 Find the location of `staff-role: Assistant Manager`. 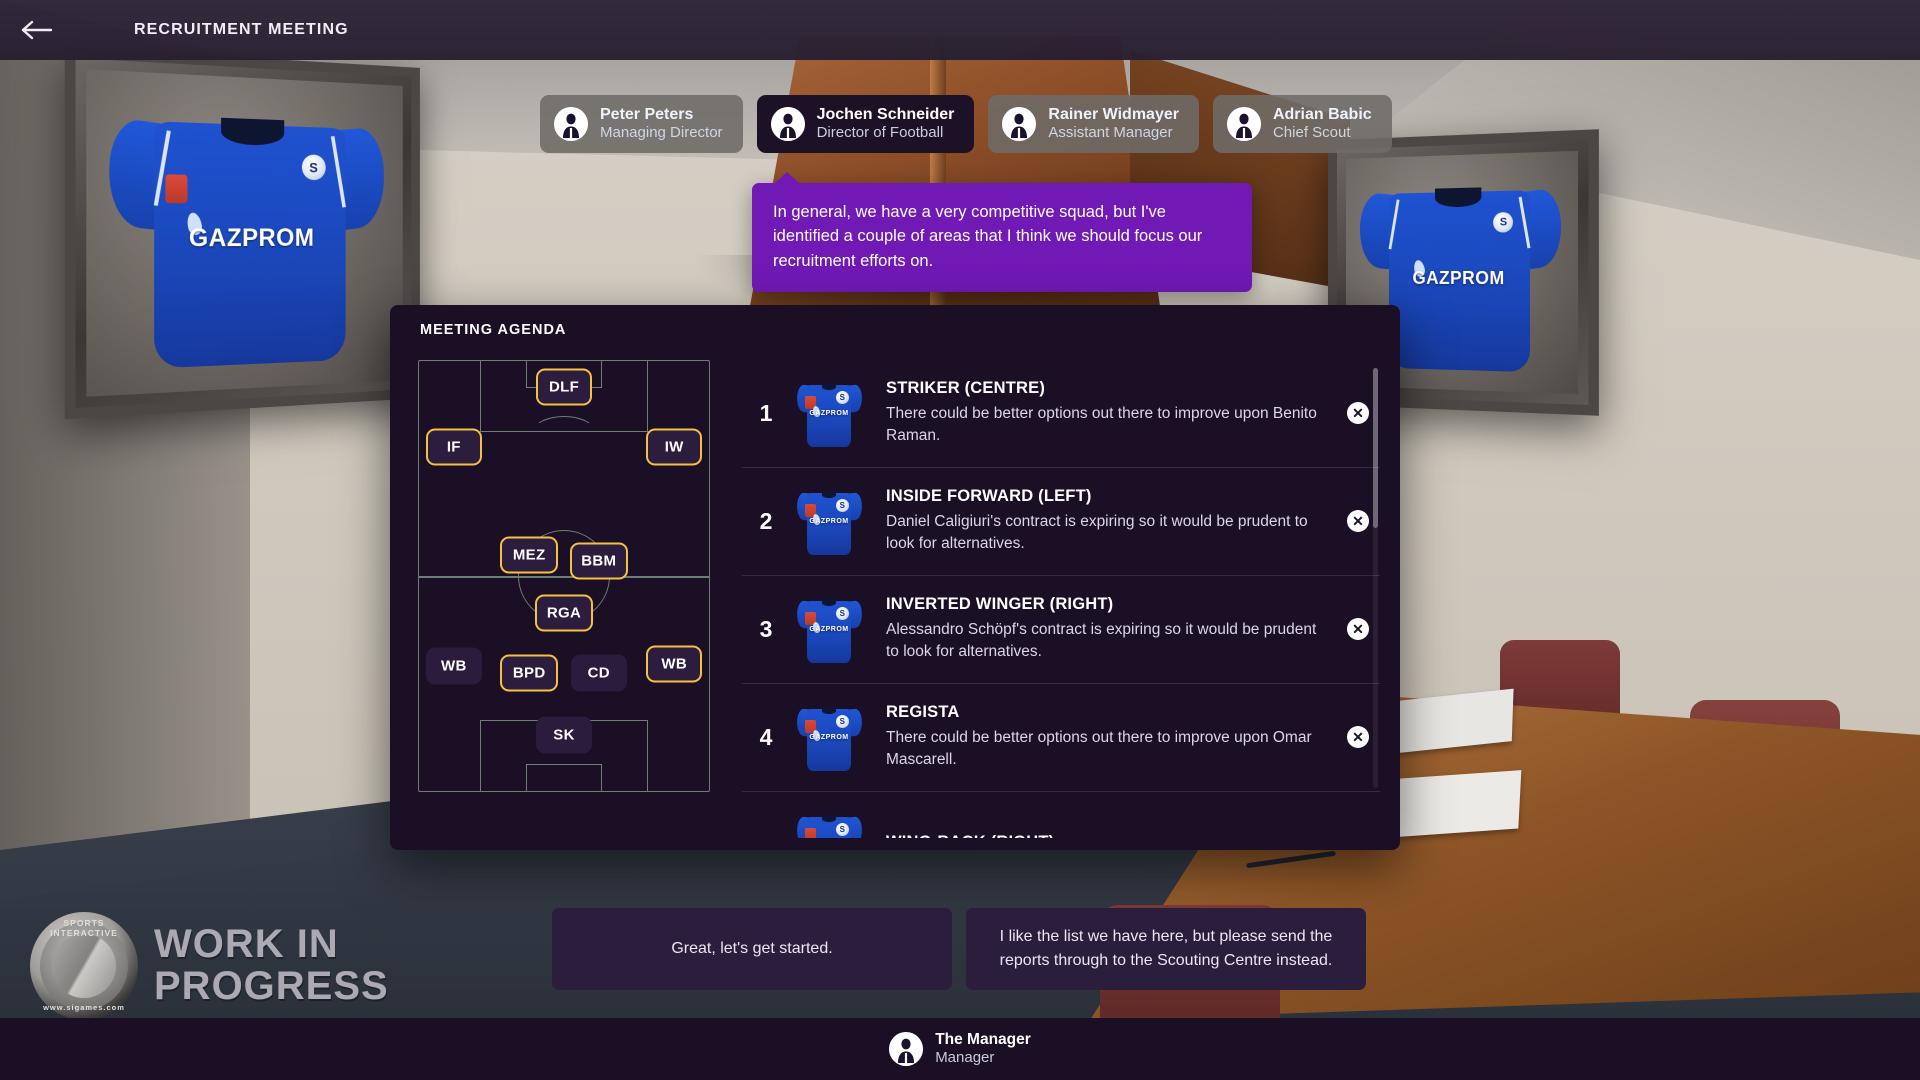

staff-role: Assistant Manager is located at coordinates (1110, 132).